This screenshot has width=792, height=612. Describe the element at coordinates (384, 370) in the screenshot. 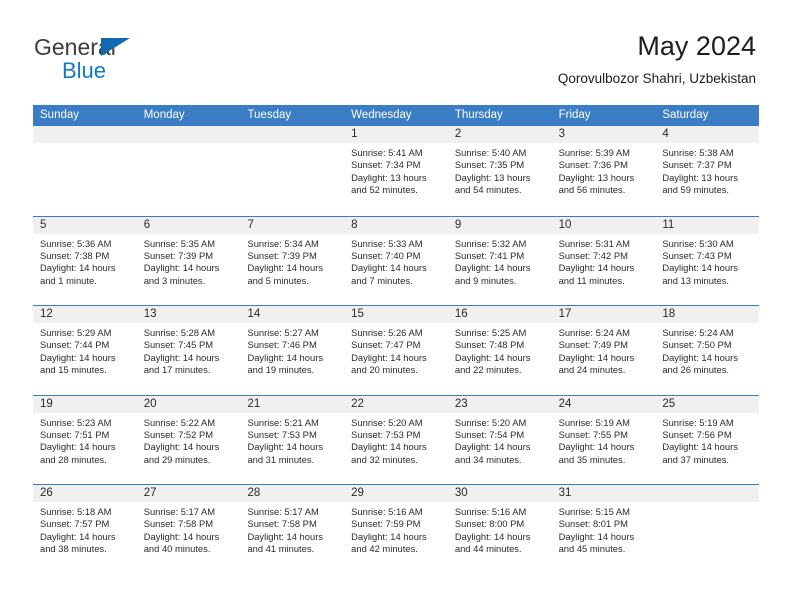

I see `day-detail-line: and 20 minutes.` at that location.